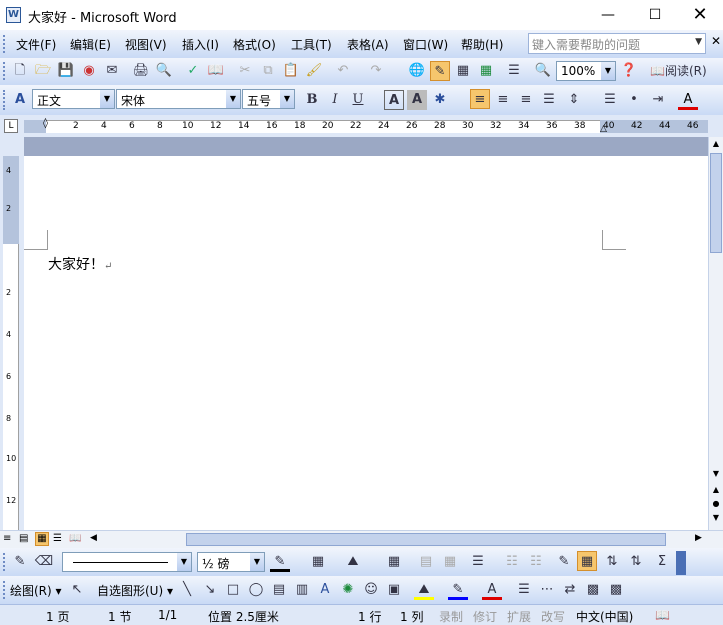 The width and height of the screenshot is (723, 625). I want to click on autosum-icon: Σ, so click(662, 562).